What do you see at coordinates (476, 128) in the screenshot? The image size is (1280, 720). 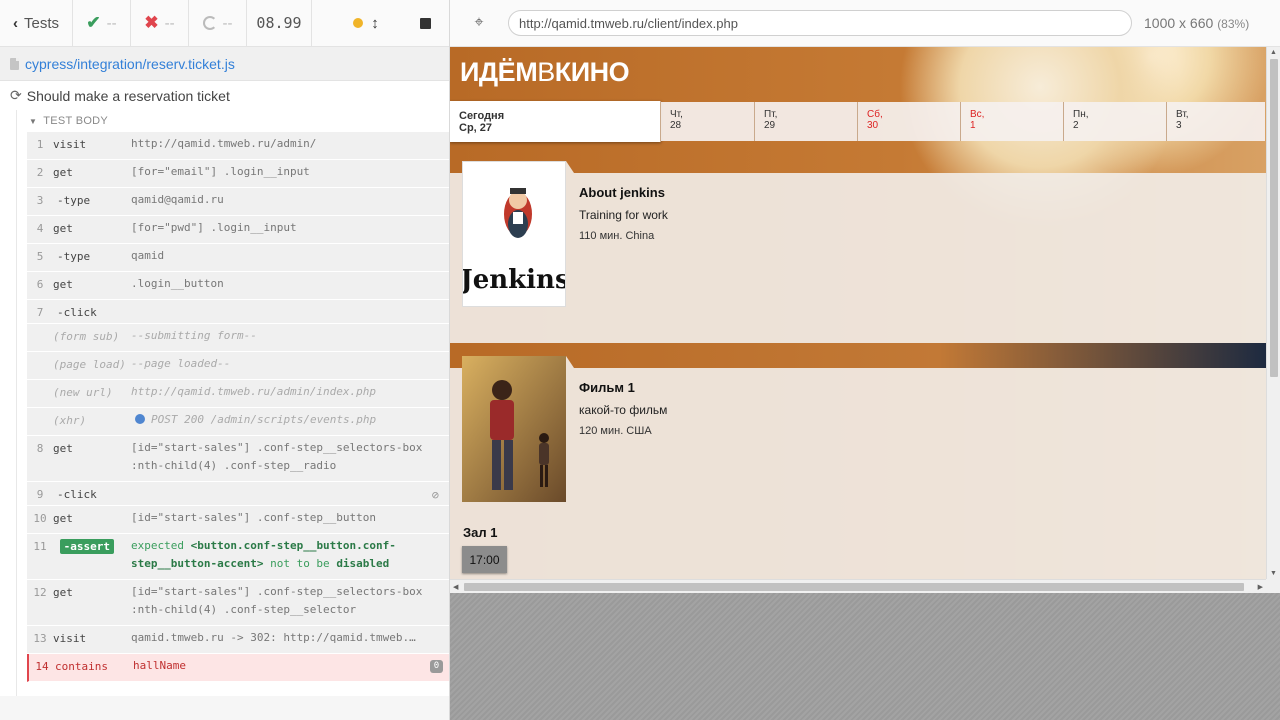 I see `day-date: Ср, 27` at bounding box center [476, 128].